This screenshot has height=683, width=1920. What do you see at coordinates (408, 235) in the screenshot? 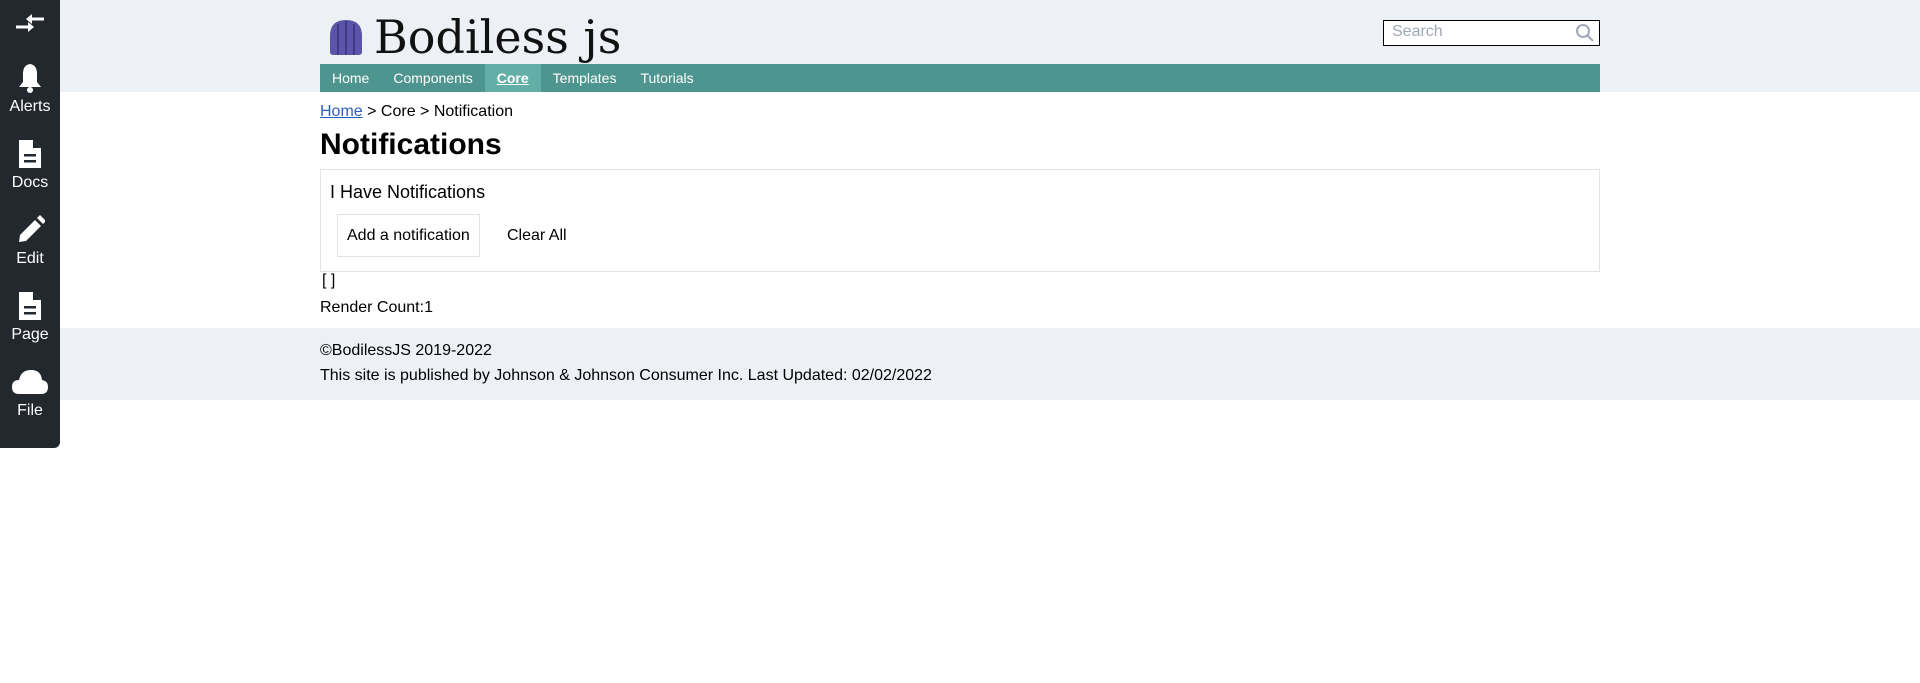
I see `add-notification-button: Add a notification` at bounding box center [408, 235].